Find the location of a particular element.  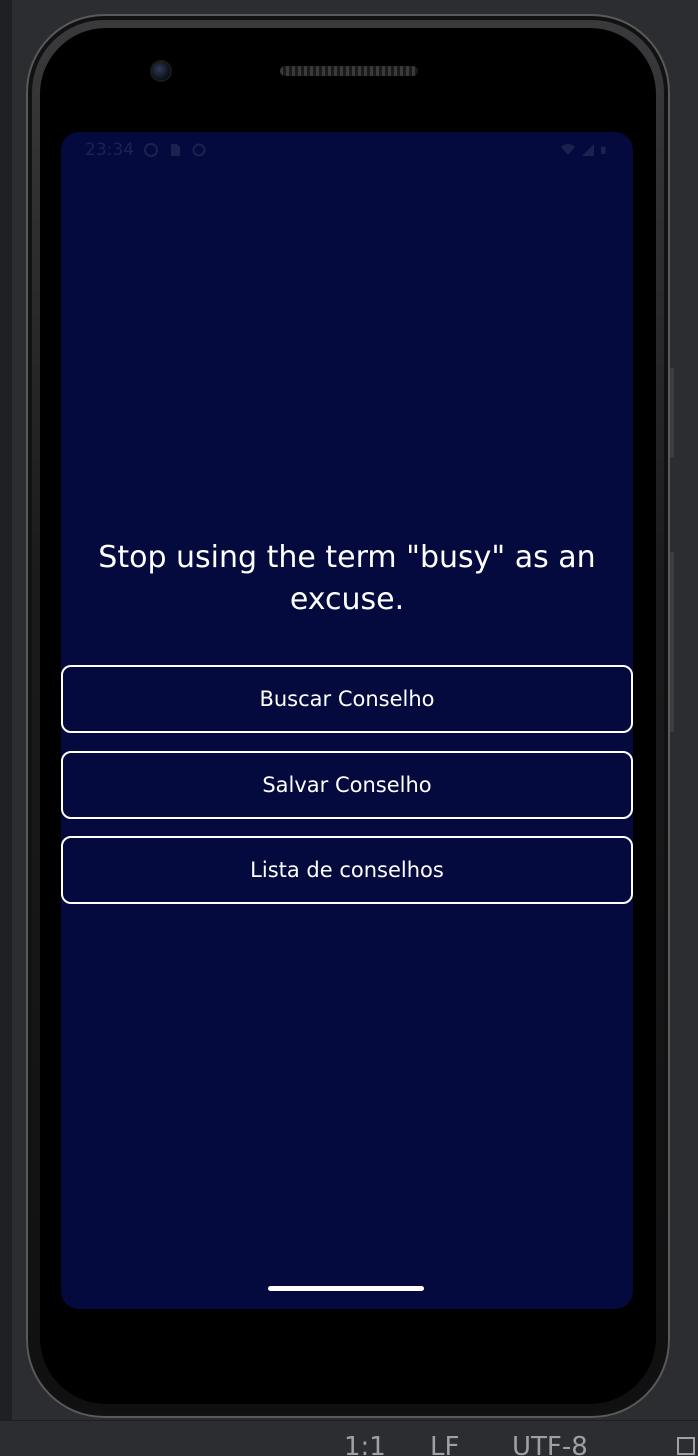

advice-list-button: Lista de conselhos is located at coordinates (347, 870).